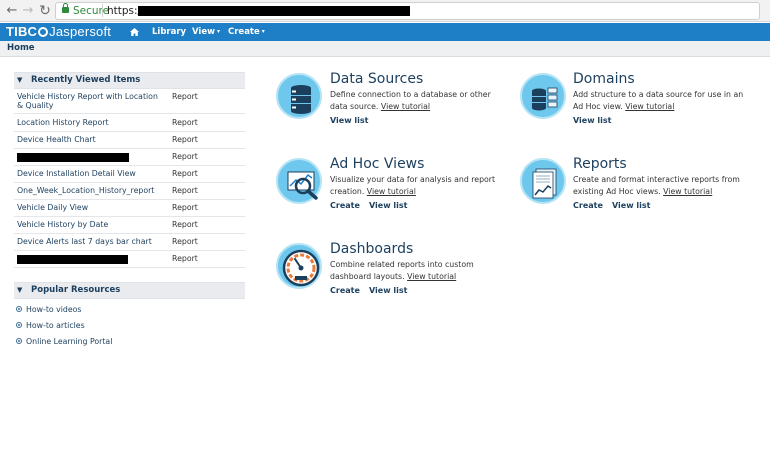 This screenshot has width=770, height=471. I want to click on popular-link: How-to videos, so click(49, 309).